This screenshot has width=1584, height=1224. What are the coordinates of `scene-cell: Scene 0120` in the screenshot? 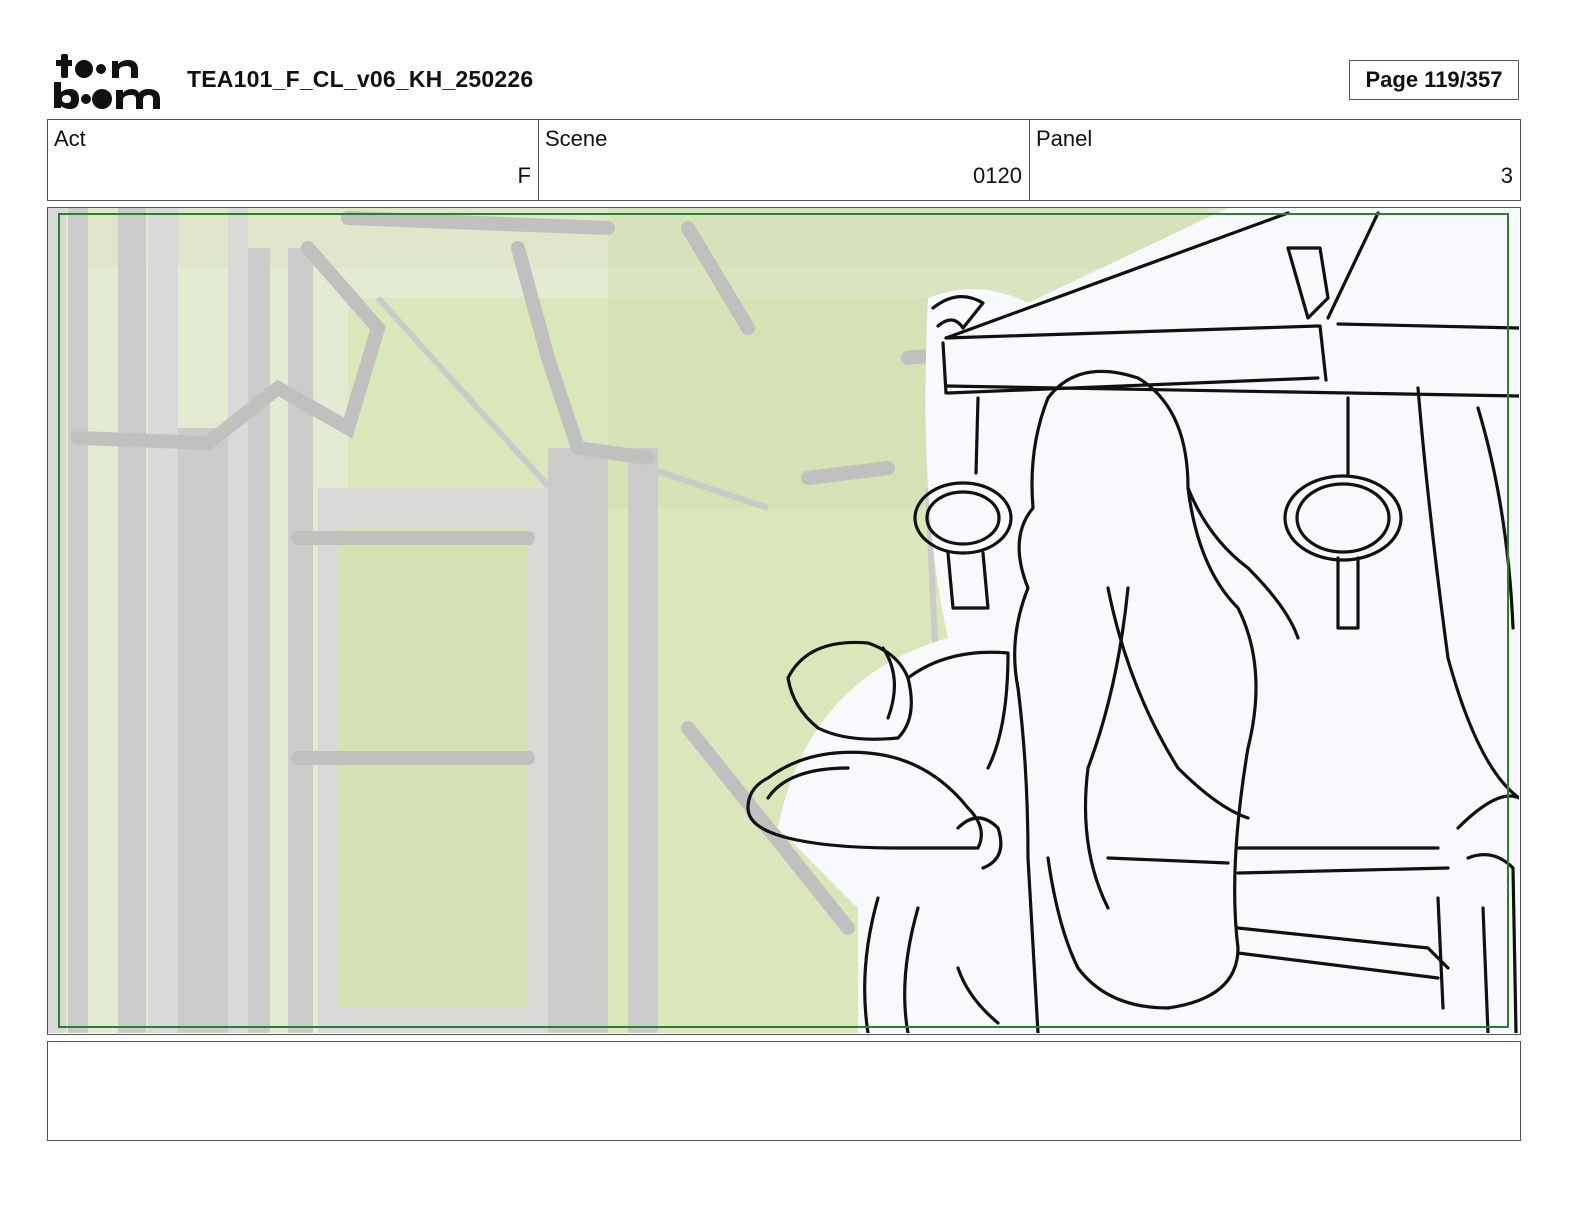 It's located at (784, 160).